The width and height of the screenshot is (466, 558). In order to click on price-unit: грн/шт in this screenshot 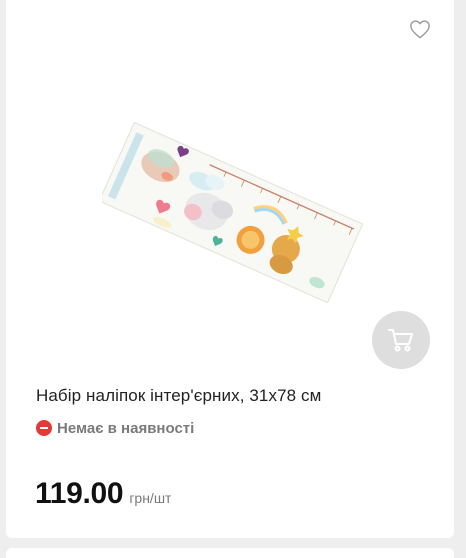, I will do `click(150, 498)`.